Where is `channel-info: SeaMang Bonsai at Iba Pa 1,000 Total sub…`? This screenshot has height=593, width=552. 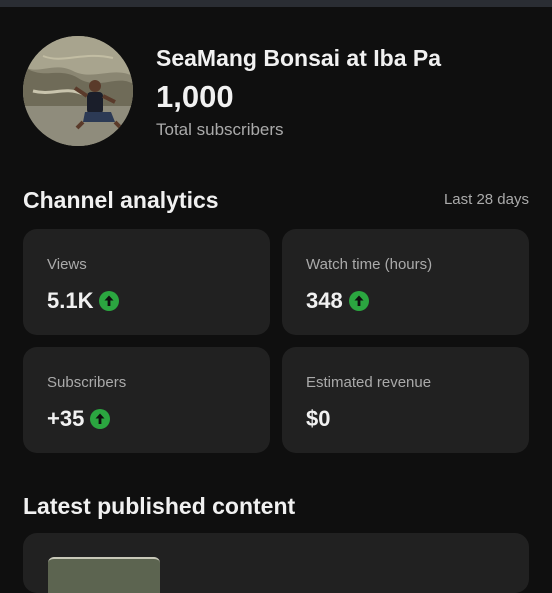
channel-info: SeaMang Bonsai at Iba Pa 1,000 Total sub… is located at coordinates (298, 92).